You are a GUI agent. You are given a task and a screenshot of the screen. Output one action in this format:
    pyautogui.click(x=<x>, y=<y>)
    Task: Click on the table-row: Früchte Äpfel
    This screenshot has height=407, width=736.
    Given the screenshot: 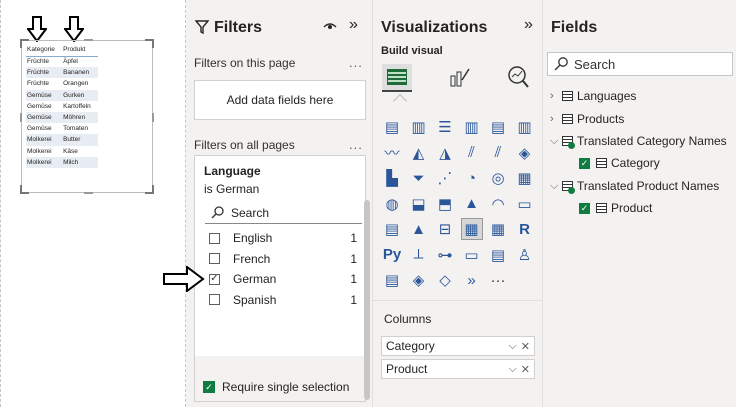 What is the action you would take?
    pyautogui.click(x=62, y=61)
    